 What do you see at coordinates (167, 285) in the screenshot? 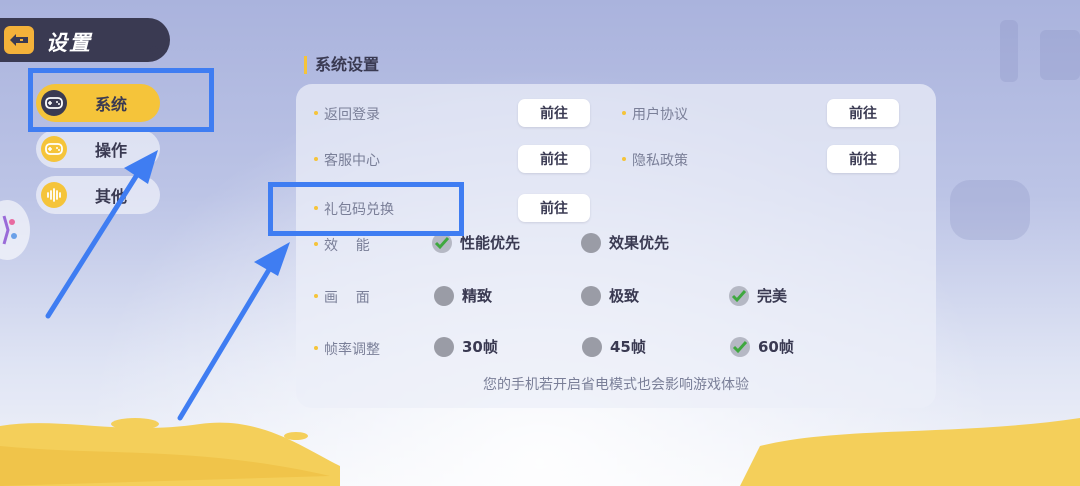
I see `annotation-arrows` at bounding box center [167, 285].